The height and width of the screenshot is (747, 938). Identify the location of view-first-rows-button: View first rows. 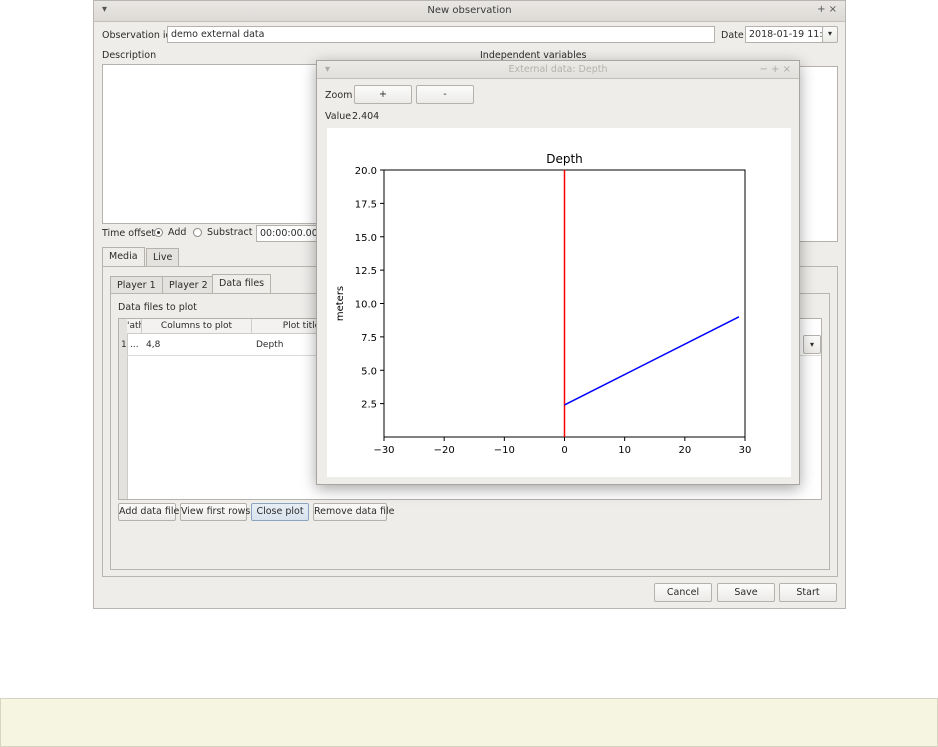
(215, 512).